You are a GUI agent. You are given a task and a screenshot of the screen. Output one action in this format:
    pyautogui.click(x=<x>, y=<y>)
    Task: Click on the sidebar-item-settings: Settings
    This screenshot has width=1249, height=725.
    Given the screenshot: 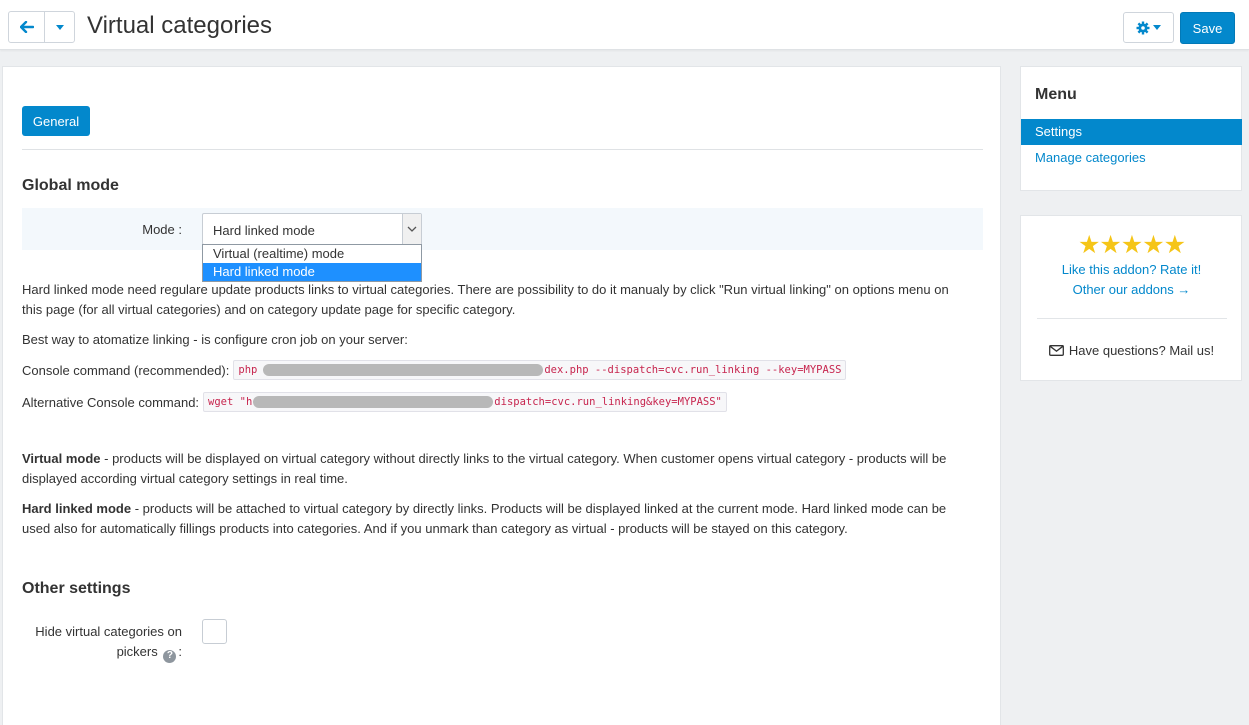 What is the action you would take?
    pyautogui.click(x=1131, y=132)
    